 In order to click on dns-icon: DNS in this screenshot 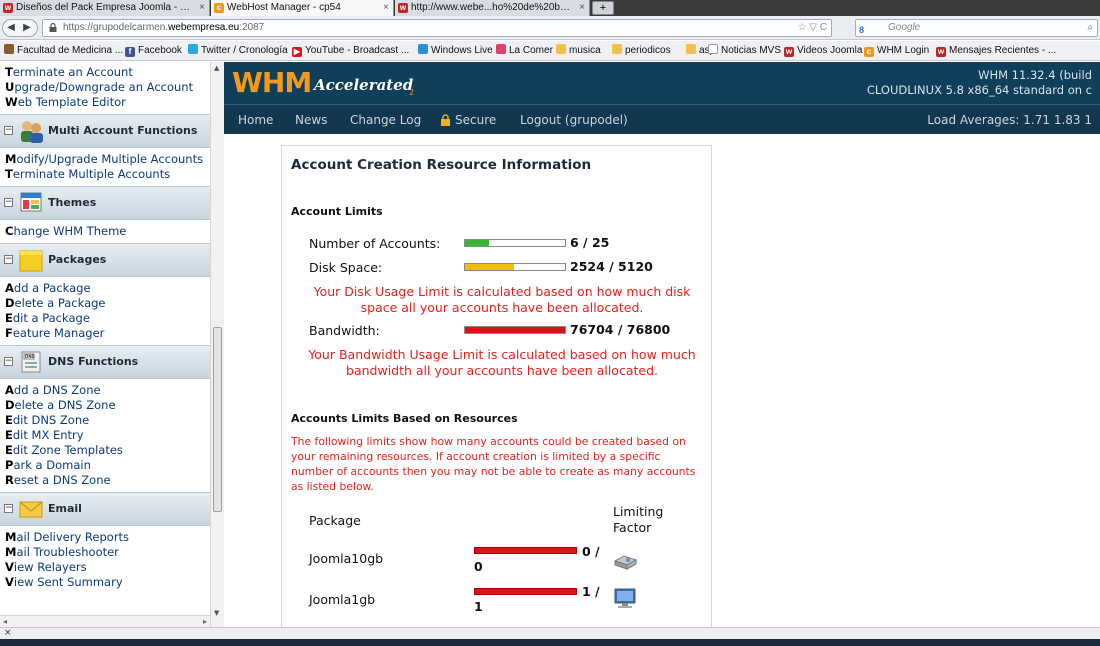, I will do `click(31, 362)`.